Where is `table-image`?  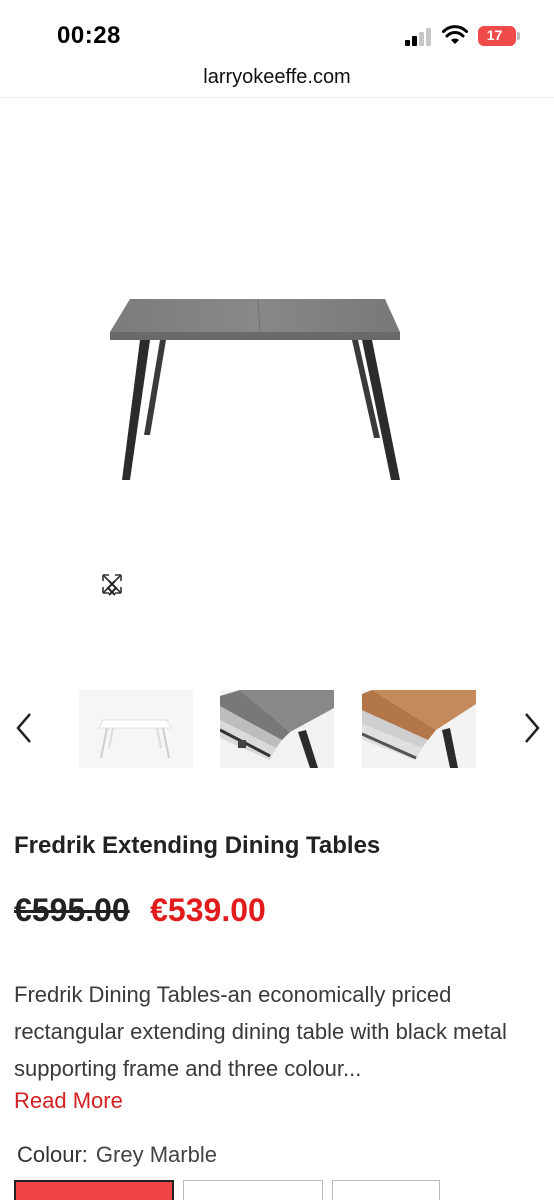
table-image is located at coordinates (255, 389).